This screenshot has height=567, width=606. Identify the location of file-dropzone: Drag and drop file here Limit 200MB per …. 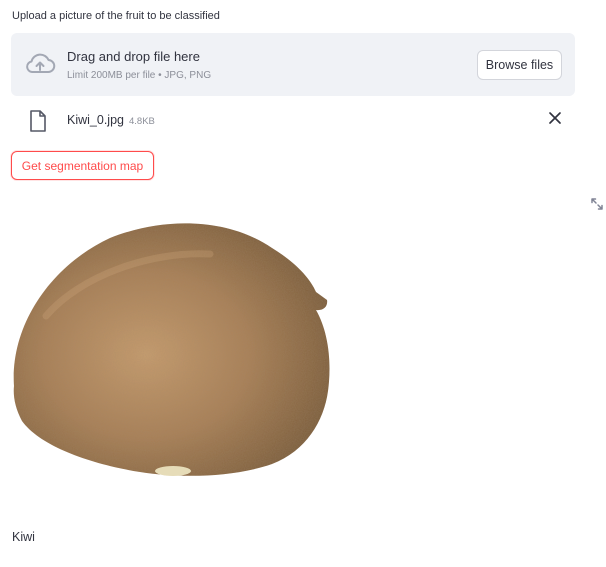
(293, 64).